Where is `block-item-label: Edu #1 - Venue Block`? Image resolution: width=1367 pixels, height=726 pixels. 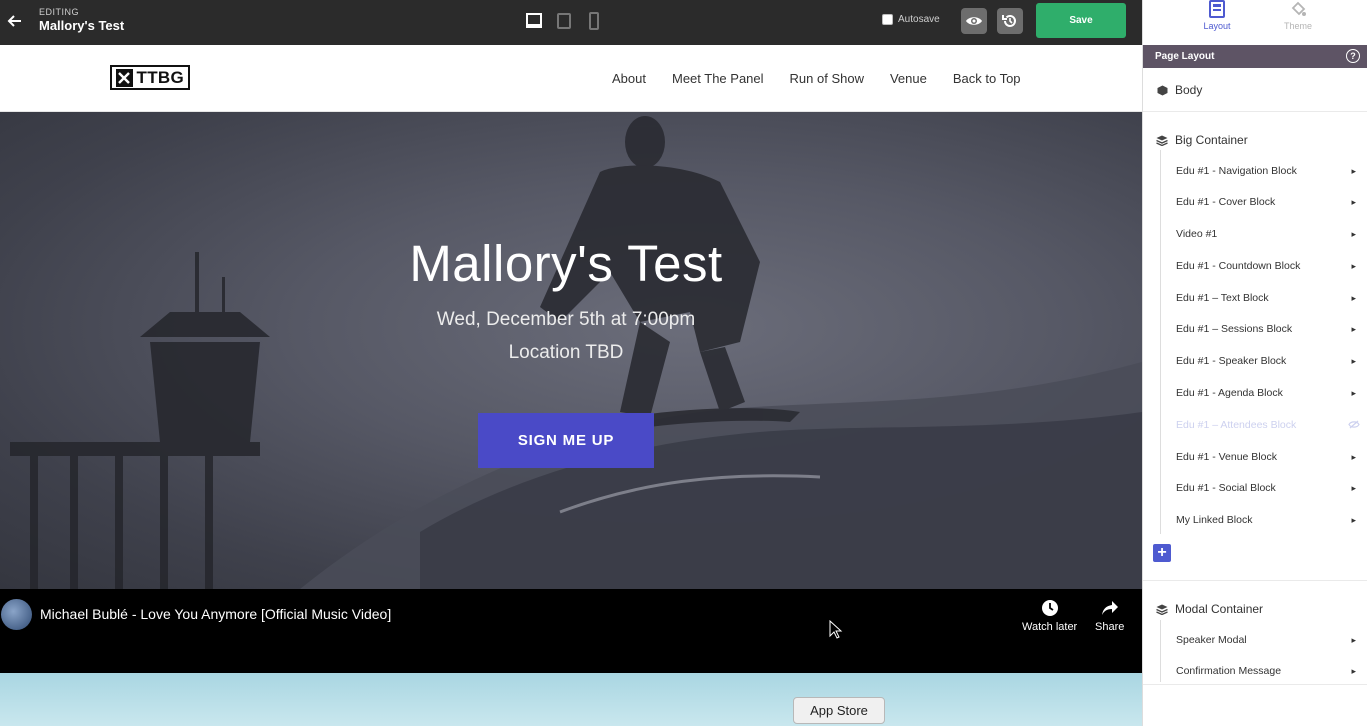 block-item-label: Edu #1 - Venue Block is located at coordinates (1226, 457).